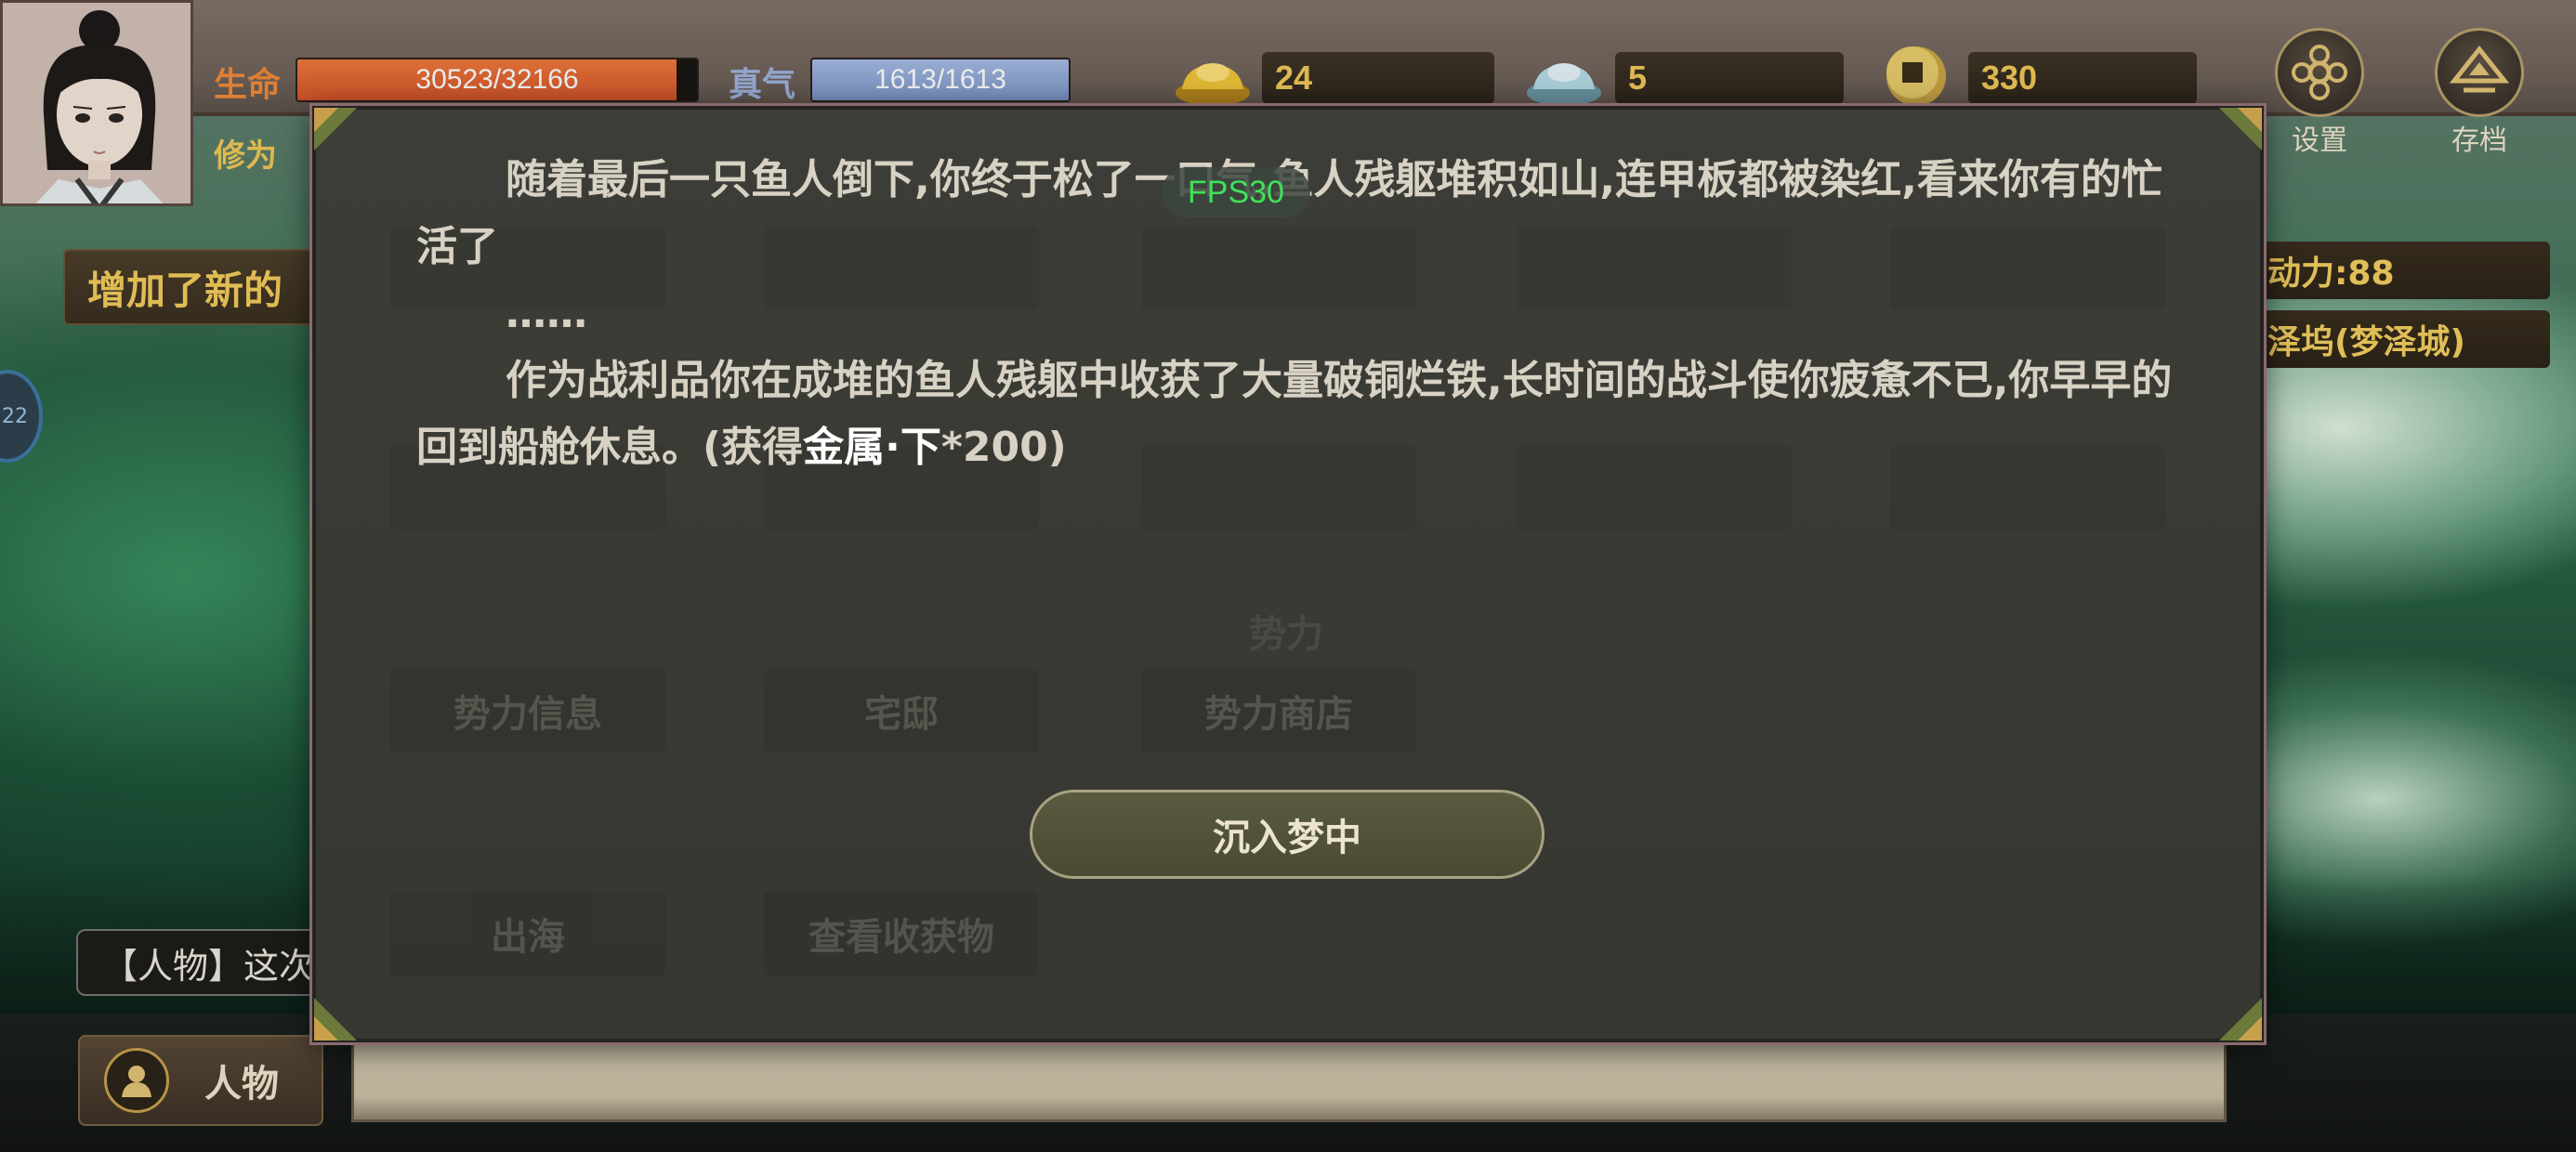 This screenshot has height=1152, width=2576. I want to click on ghost-button: 势力信息, so click(527, 711).